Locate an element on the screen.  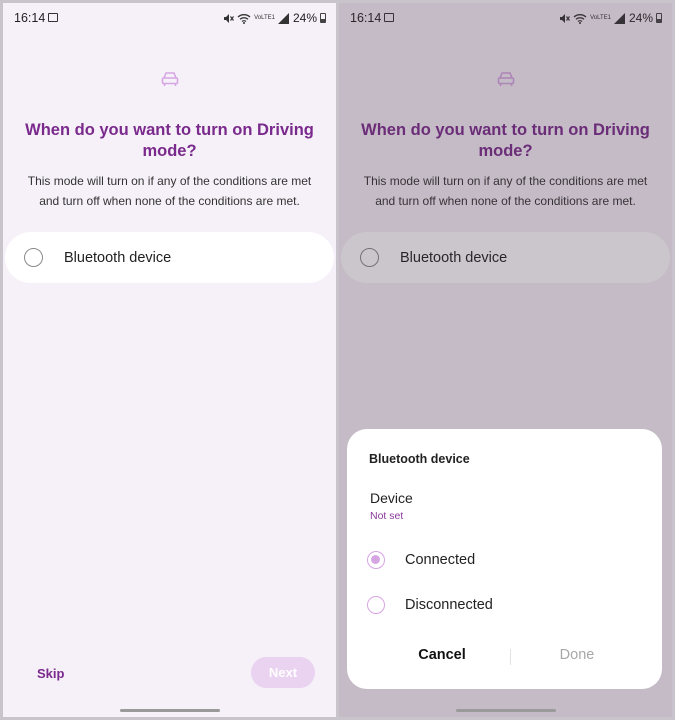
gallery-icon is located at coordinates (53, 17).